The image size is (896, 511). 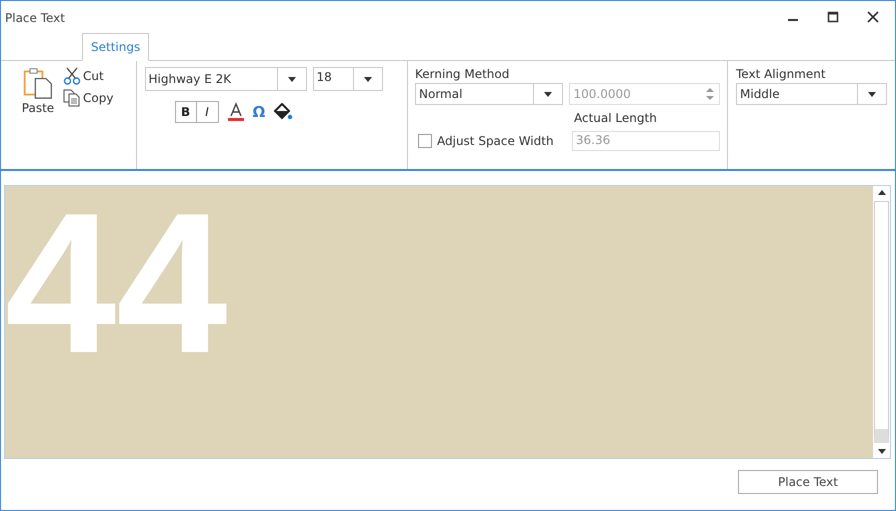 I want to click on scissors-icon, so click(x=72, y=76).